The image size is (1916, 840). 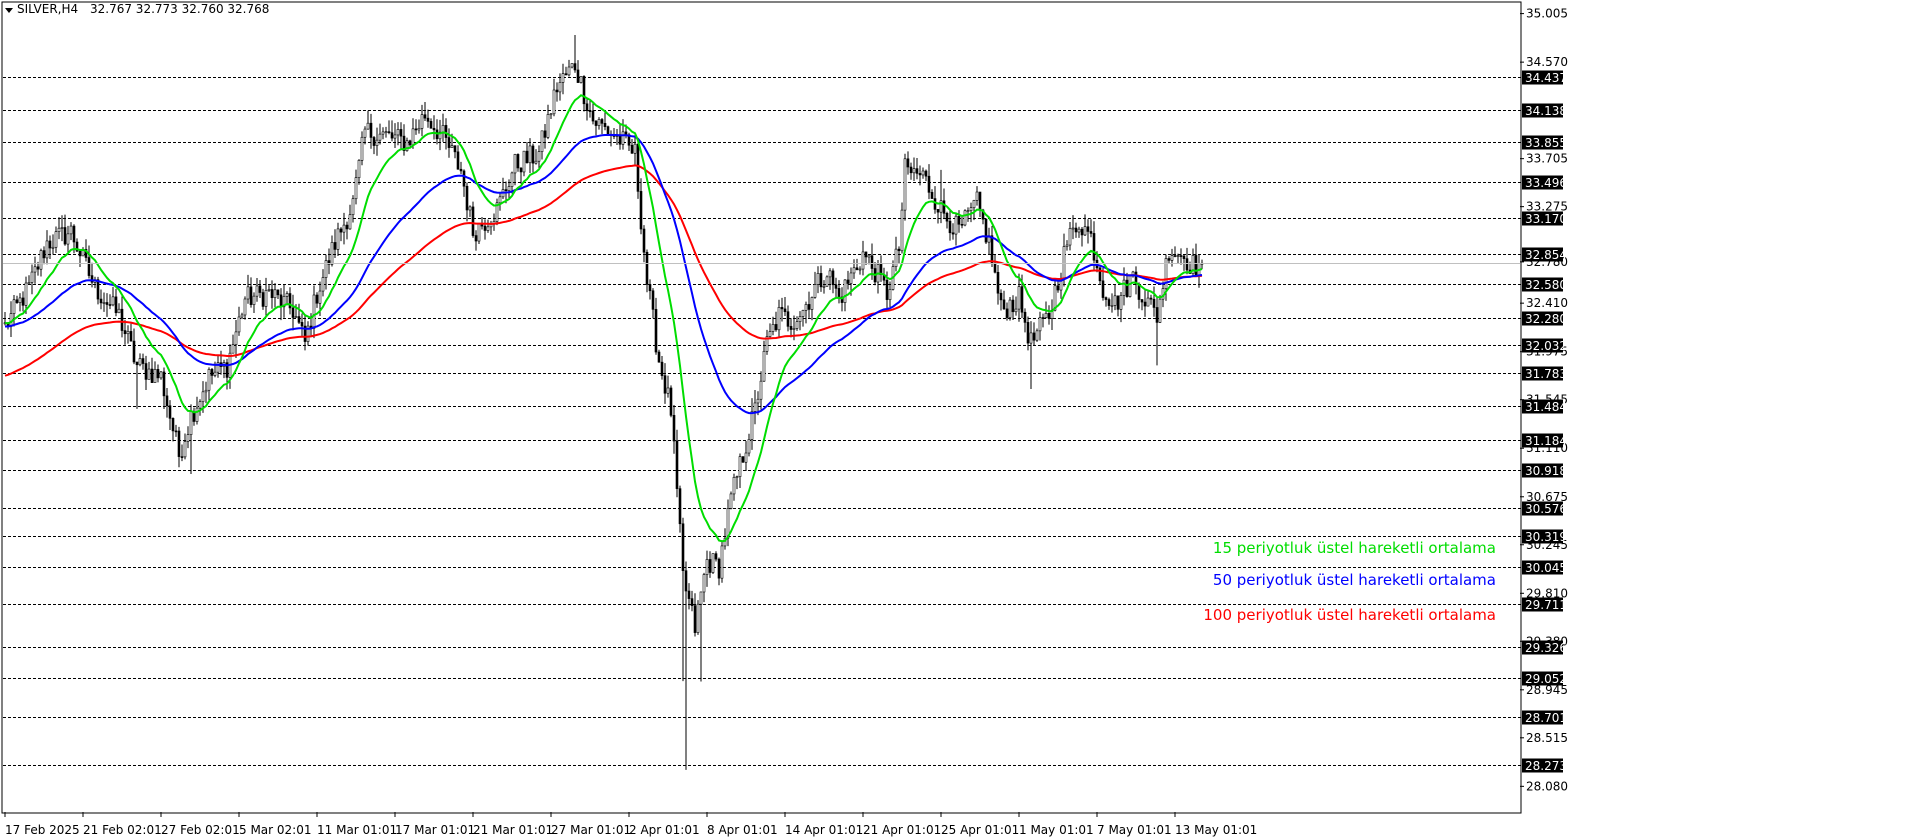 What do you see at coordinates (1354, 548) in the screenshot?
I see `legend-ema-15: 15 periyotluk üstel hareketli ortalama` at bounding box center [1354, 548].